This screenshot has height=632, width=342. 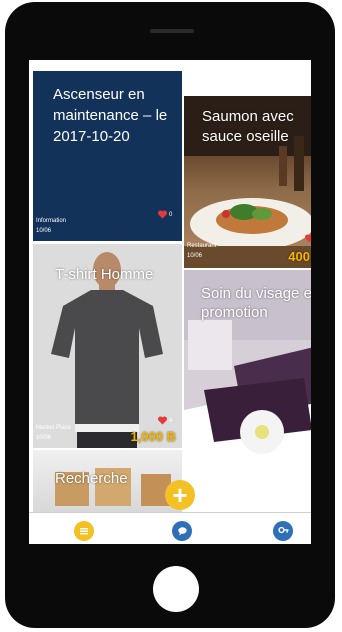 I want to click on key-icon, so click(x=282, y=530).